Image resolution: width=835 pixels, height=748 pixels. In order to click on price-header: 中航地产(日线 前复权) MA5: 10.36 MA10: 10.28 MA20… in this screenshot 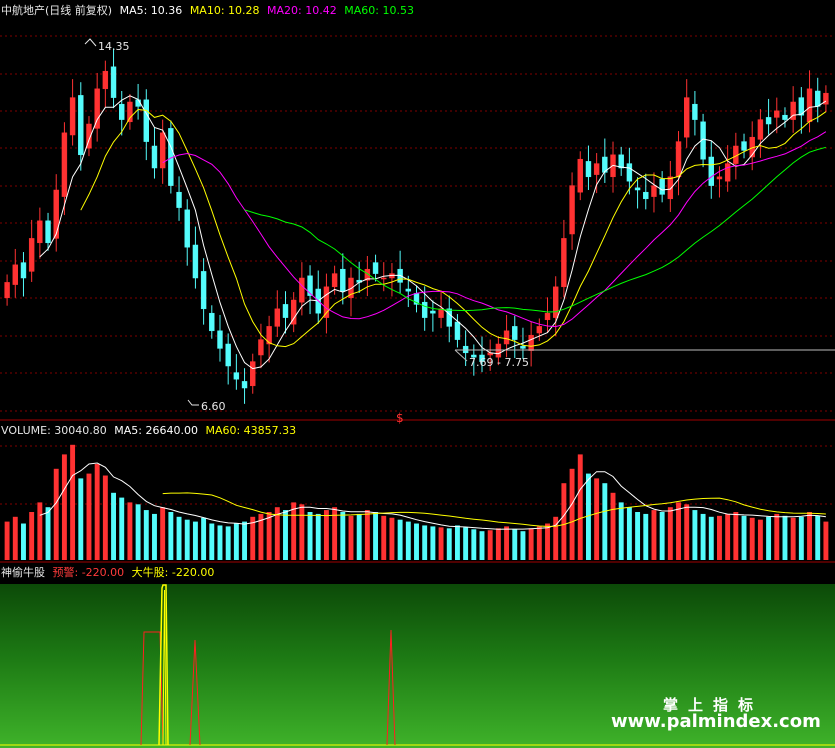, I will do `click(209, 11)`.